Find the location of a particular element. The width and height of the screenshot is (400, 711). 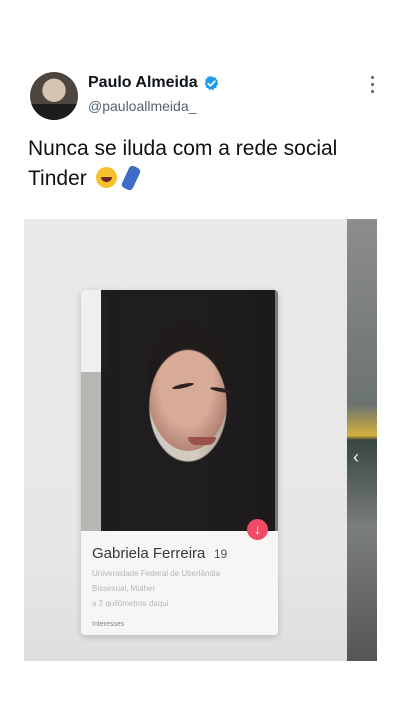

interests-label: Interesses is located at coordinates (108, 624).